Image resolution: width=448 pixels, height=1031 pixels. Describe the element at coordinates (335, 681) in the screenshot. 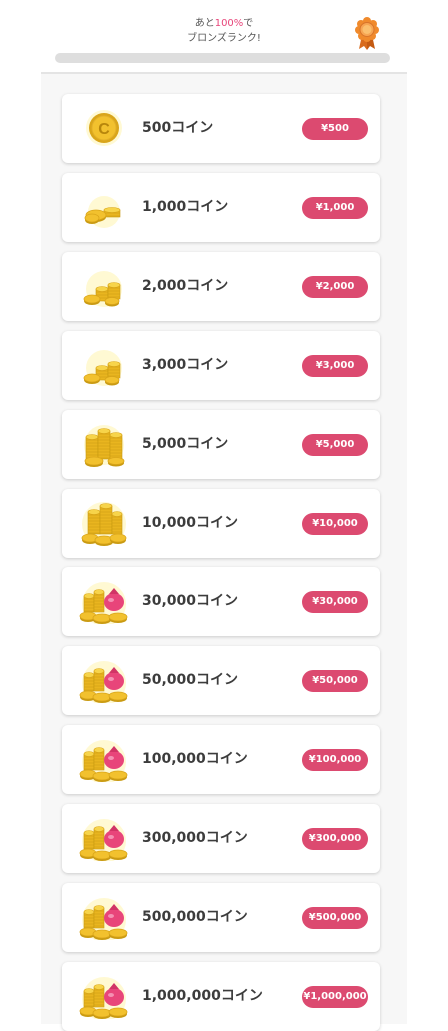

I see `price-button: ¥50,000` at that location.